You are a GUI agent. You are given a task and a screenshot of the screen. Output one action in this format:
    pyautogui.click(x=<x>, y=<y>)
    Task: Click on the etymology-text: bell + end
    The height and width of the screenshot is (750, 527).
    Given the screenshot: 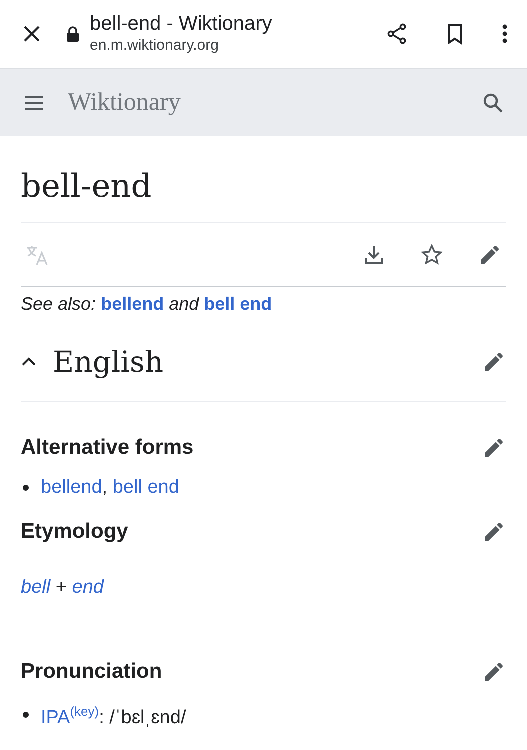 What is the action you would take?
    pyautogui.click(x=63, y=588)
    